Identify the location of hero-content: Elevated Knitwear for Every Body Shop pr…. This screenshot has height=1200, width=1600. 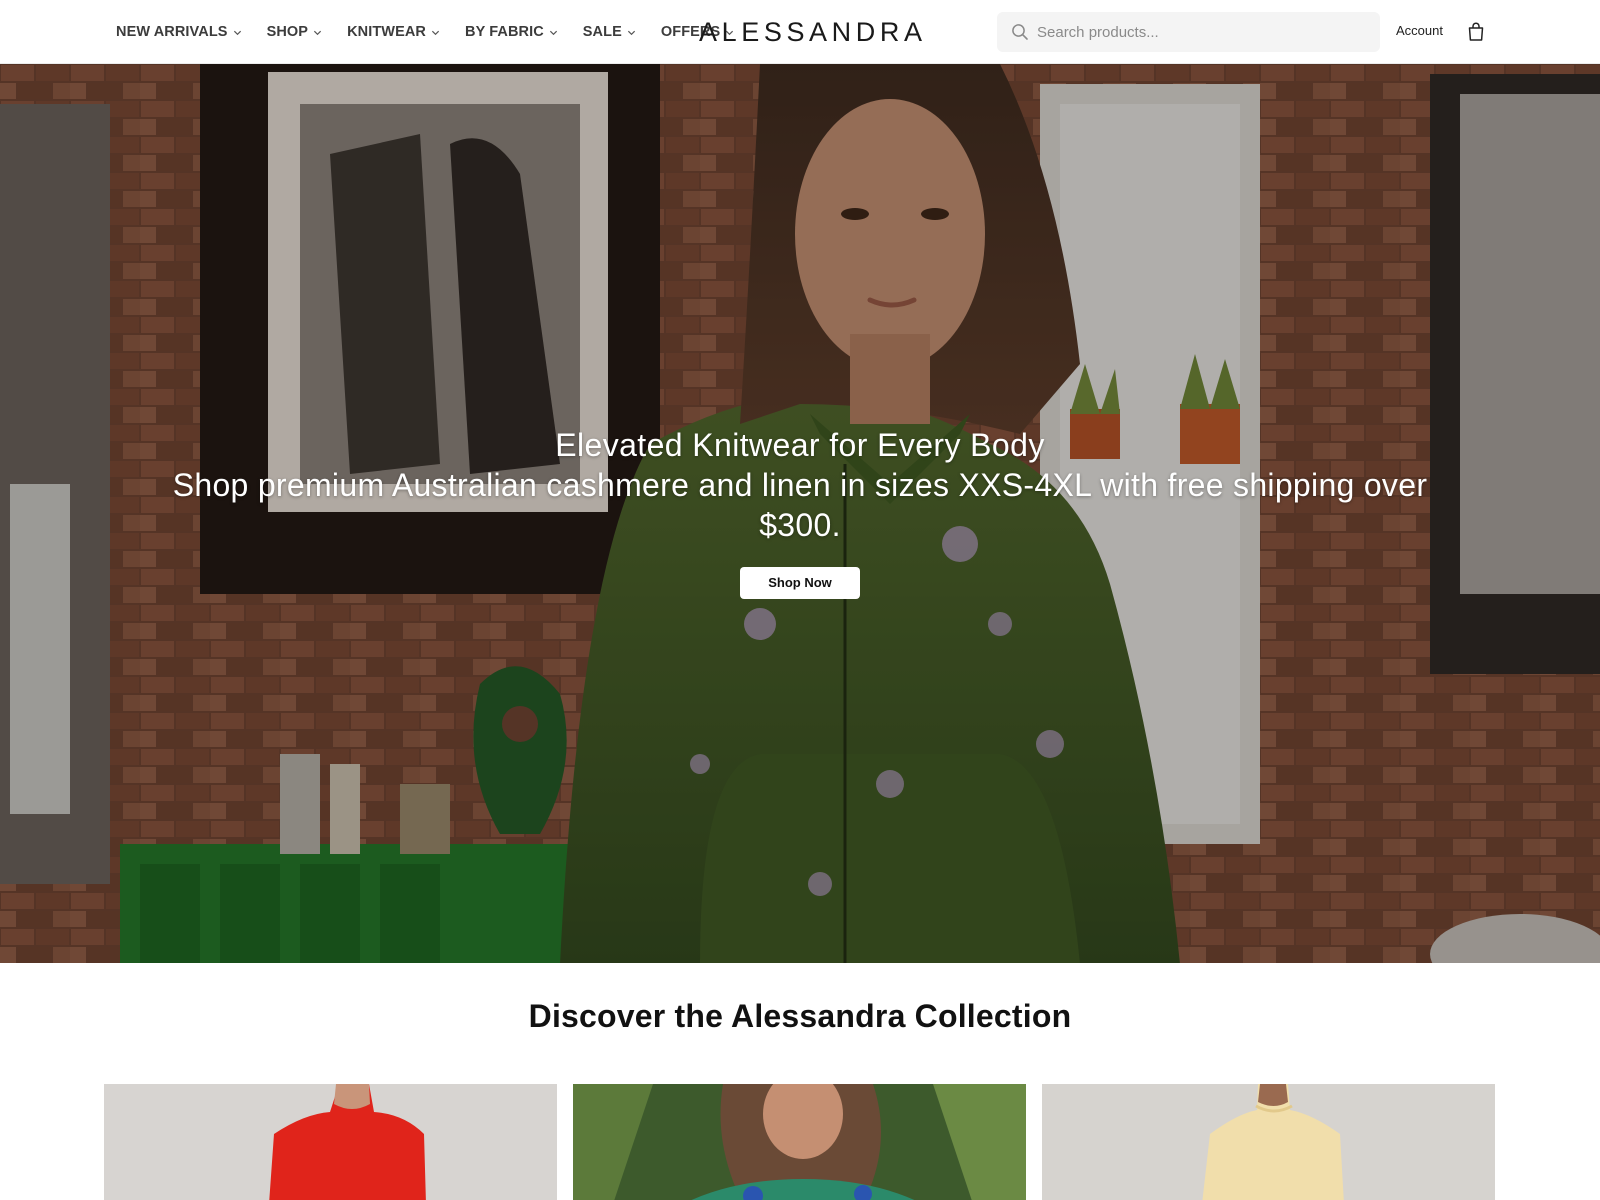
(800, 512).